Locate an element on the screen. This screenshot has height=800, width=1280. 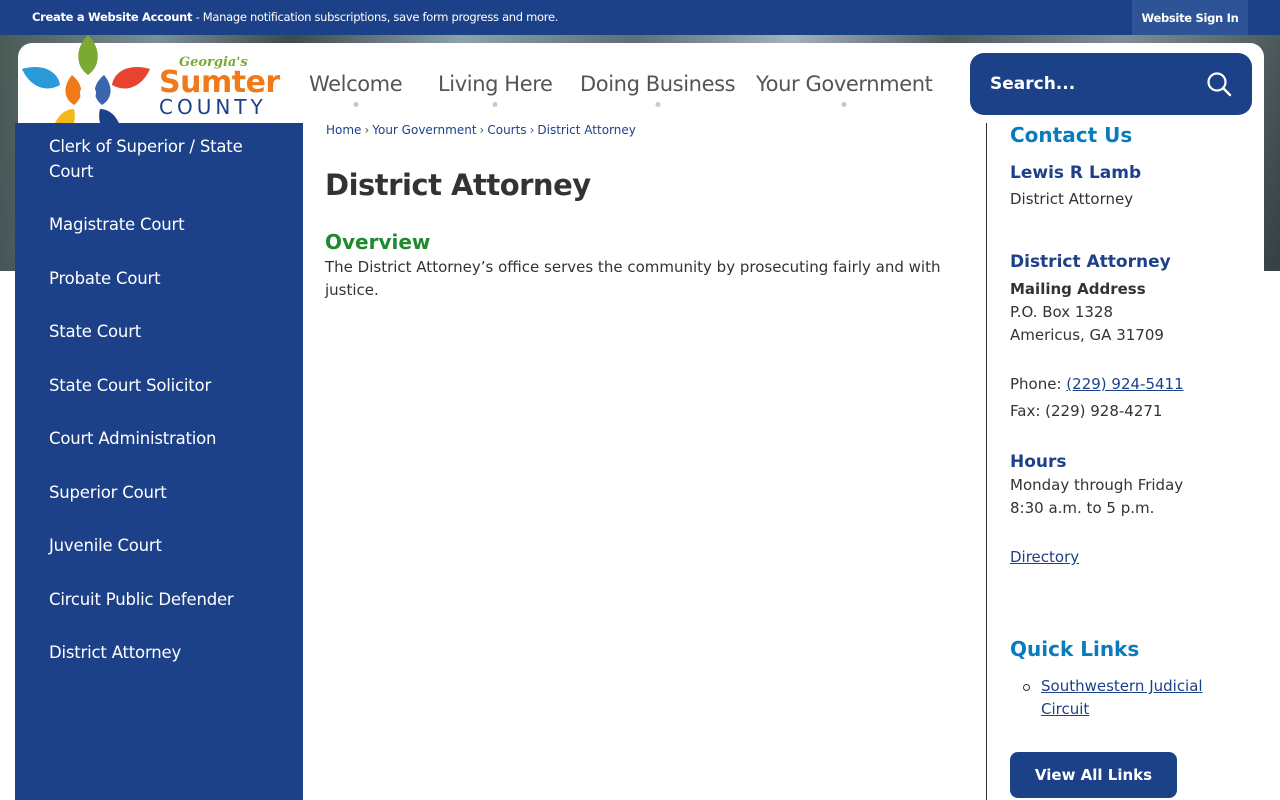
nav-your-government-label: Your Government is located at coordinates (844, 84).